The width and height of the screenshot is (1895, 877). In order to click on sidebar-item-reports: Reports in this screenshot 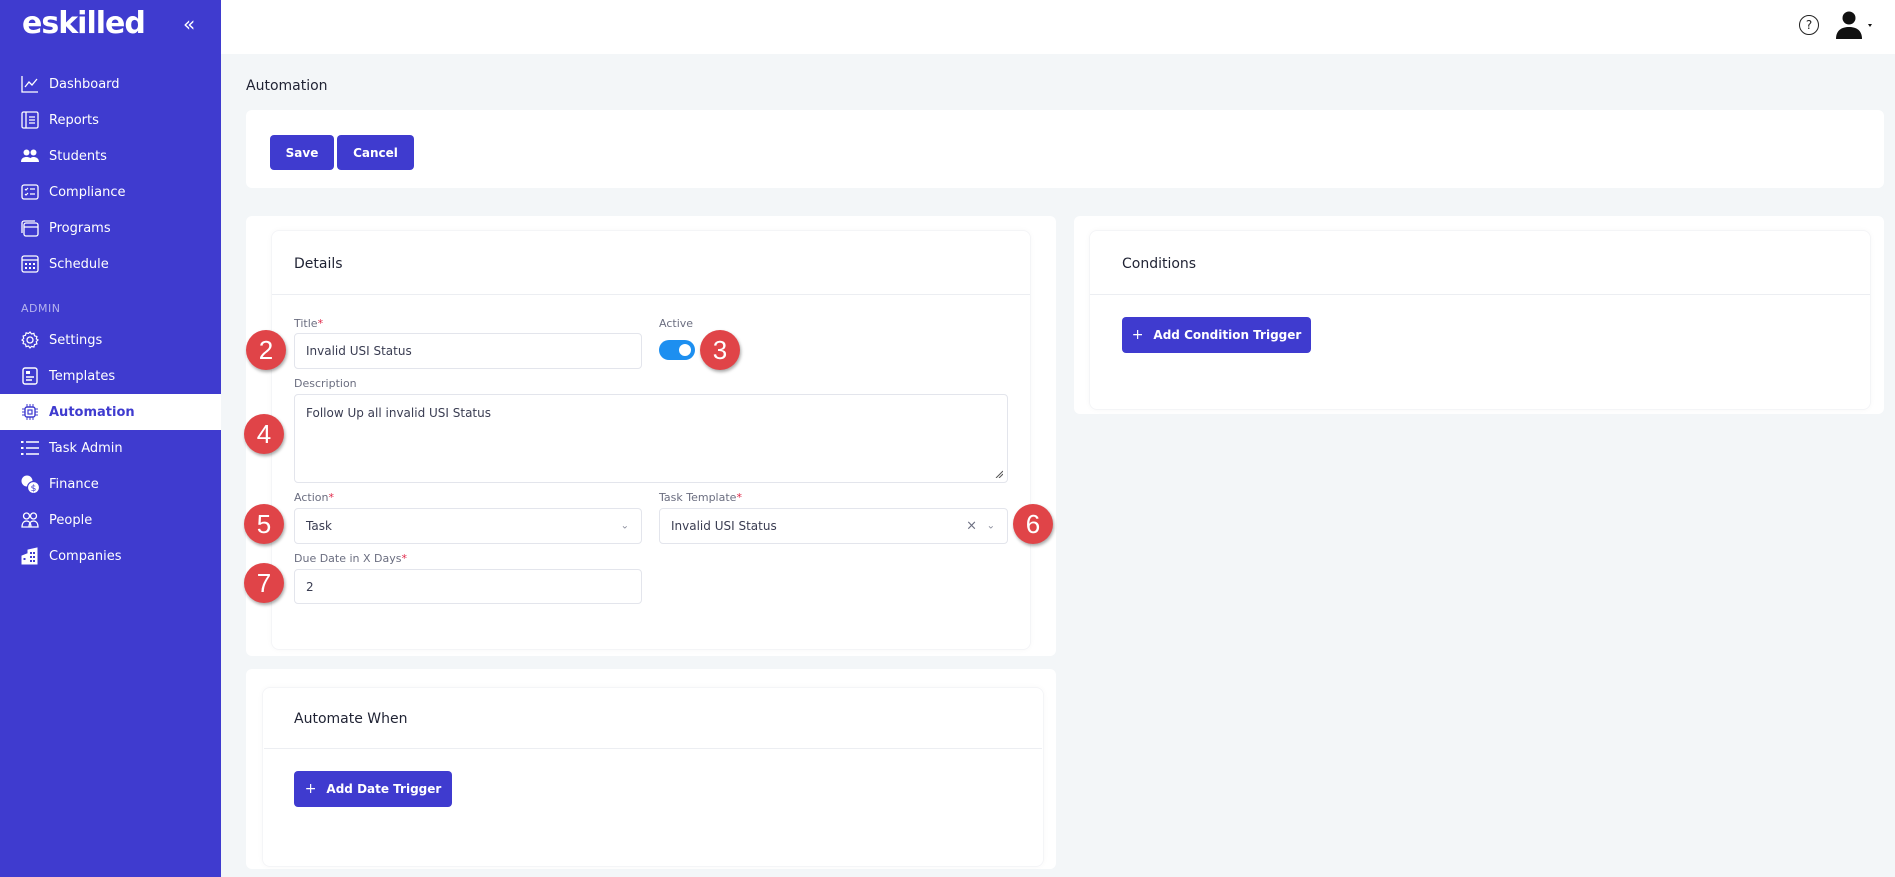, I will do `click(110, 120)`.